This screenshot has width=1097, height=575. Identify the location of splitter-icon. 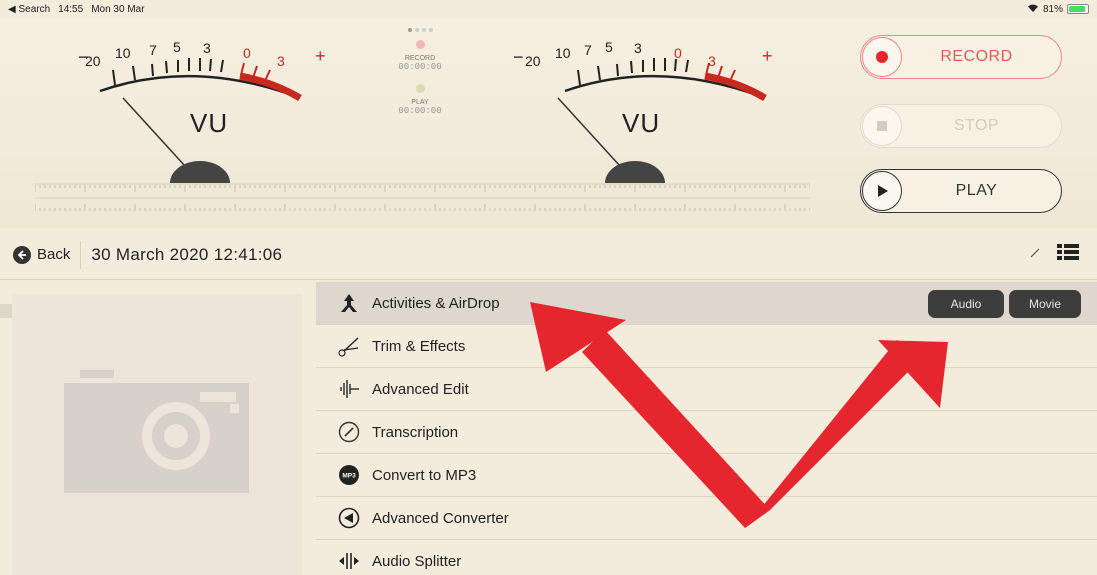
(349, 561).